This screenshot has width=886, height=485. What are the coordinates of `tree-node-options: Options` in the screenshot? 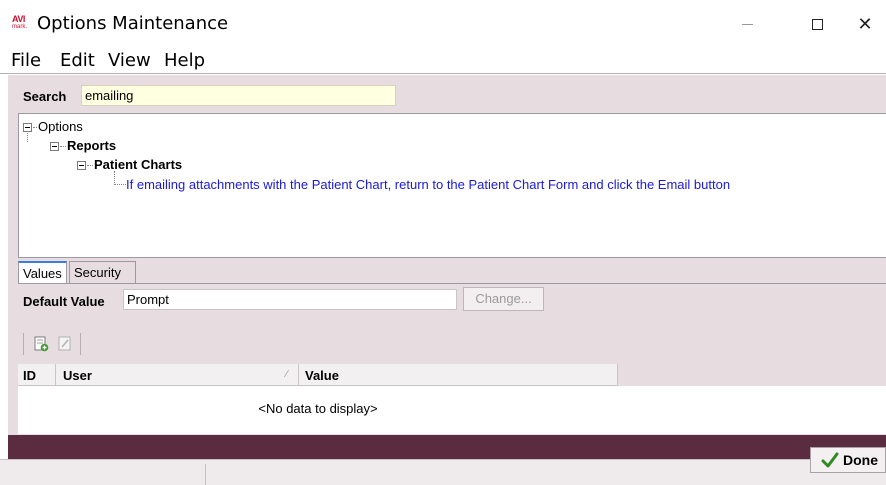 It's located at (60, 126).